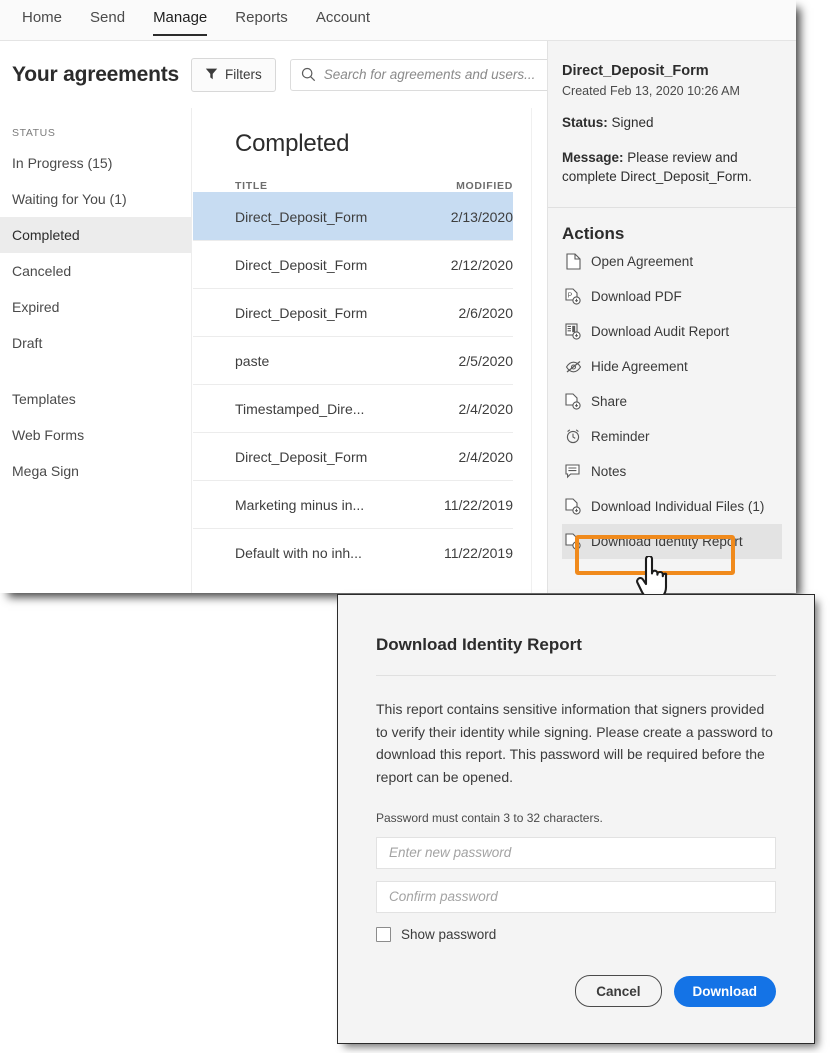 The width and height of the screenshot is (830, 1053). What do you see at coordinates (481, 264) in the screenshot?
I see `row-modified: 2/12/2020` at bounding box center [481, 264].